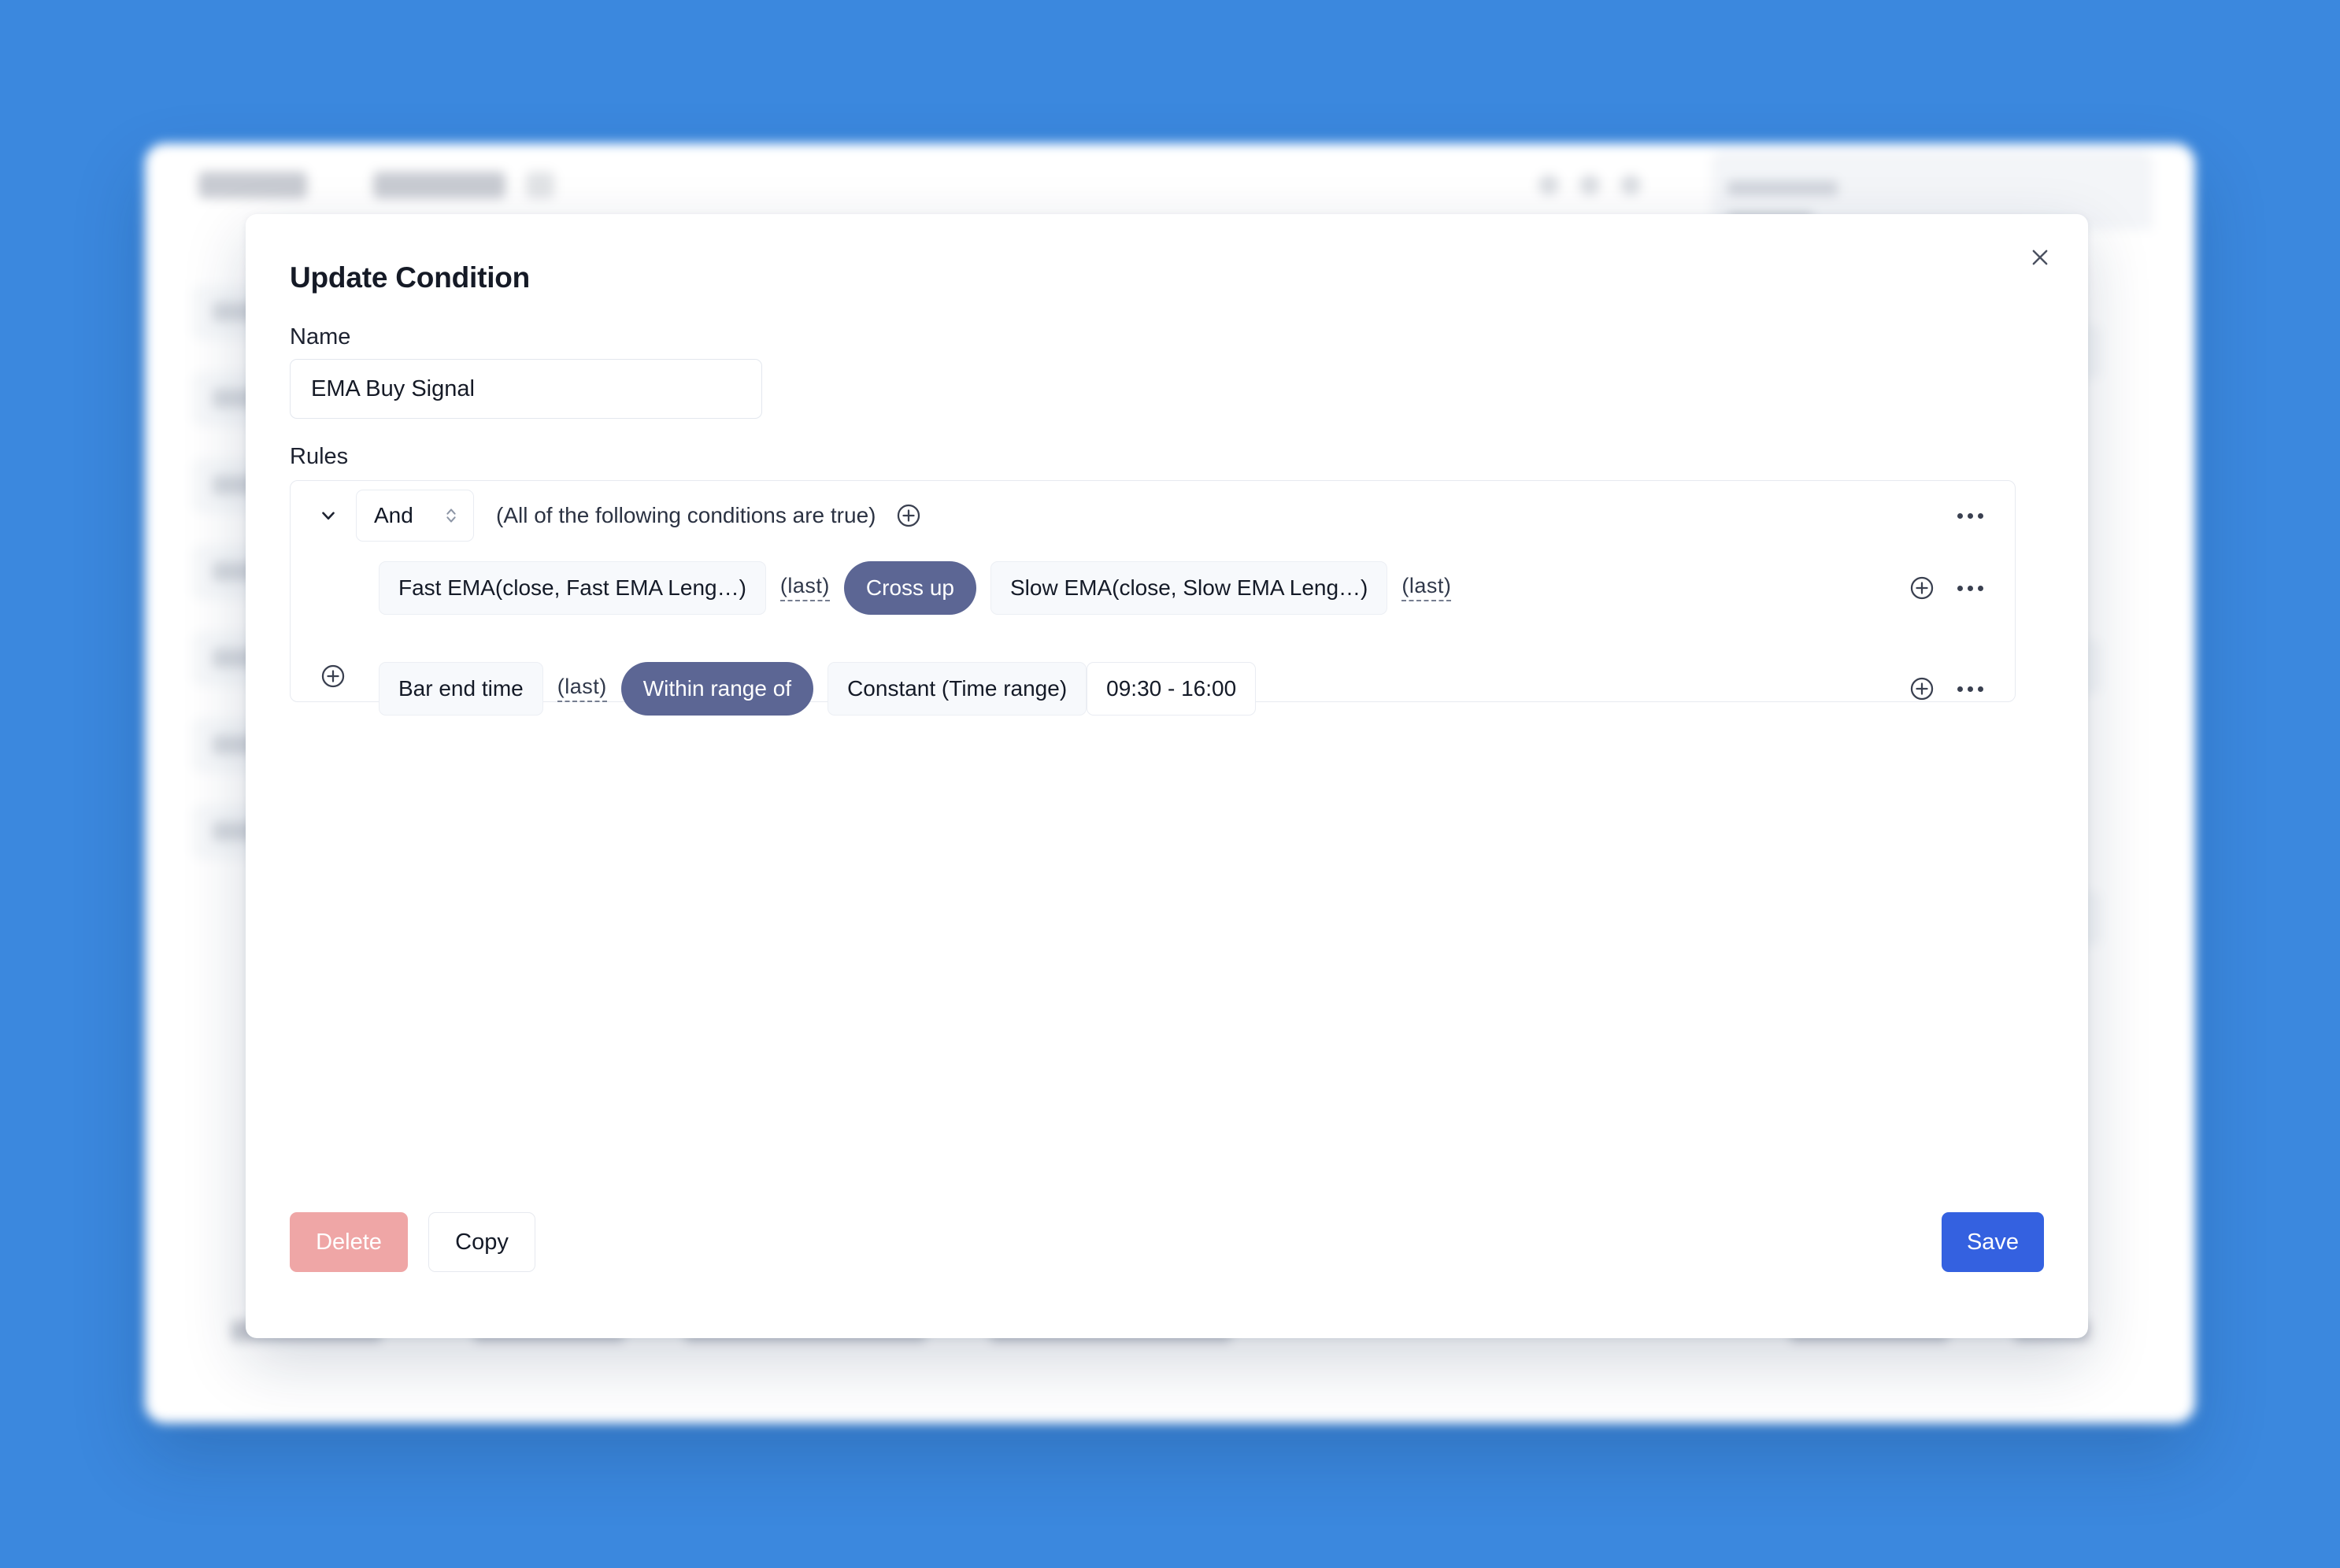 This screenshot has width=2340, height=1568. I want to click on logic-operator-value: And, so click(393, 515).